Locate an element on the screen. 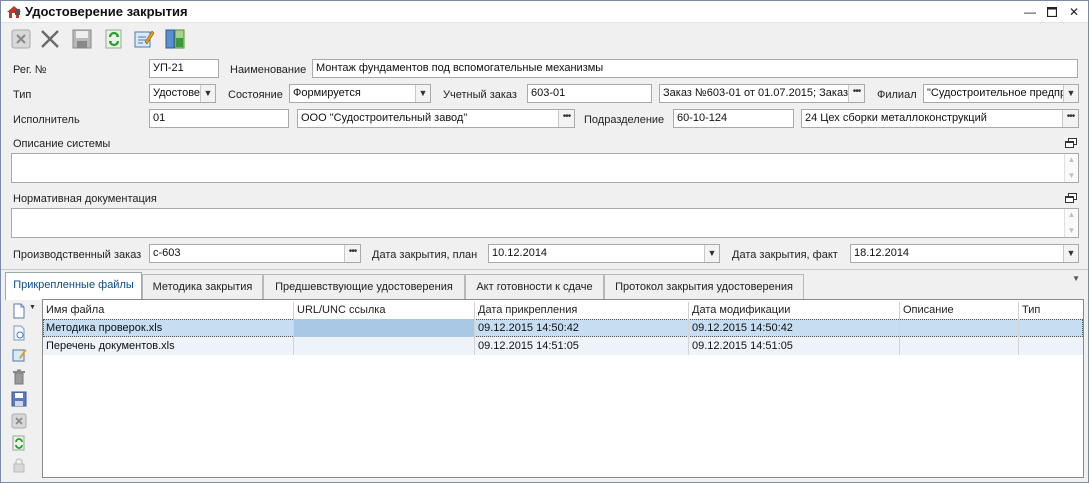 The height and width of the screenshot is (483, 1089). reg-no-field: УП-21 is located at coordinates (184, 68).